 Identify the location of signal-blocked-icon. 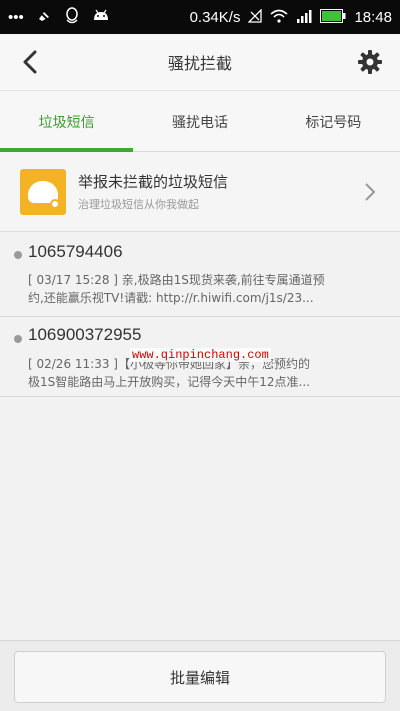
(255, 16).